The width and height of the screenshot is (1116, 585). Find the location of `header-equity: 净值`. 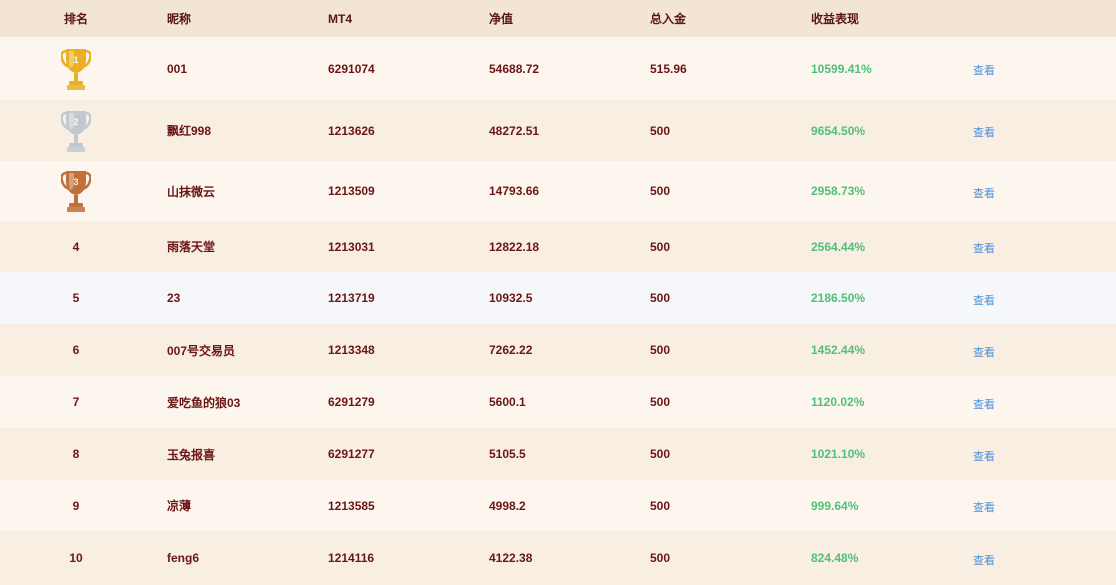

header-equity: 净值 is located at coordinates (501, 19).